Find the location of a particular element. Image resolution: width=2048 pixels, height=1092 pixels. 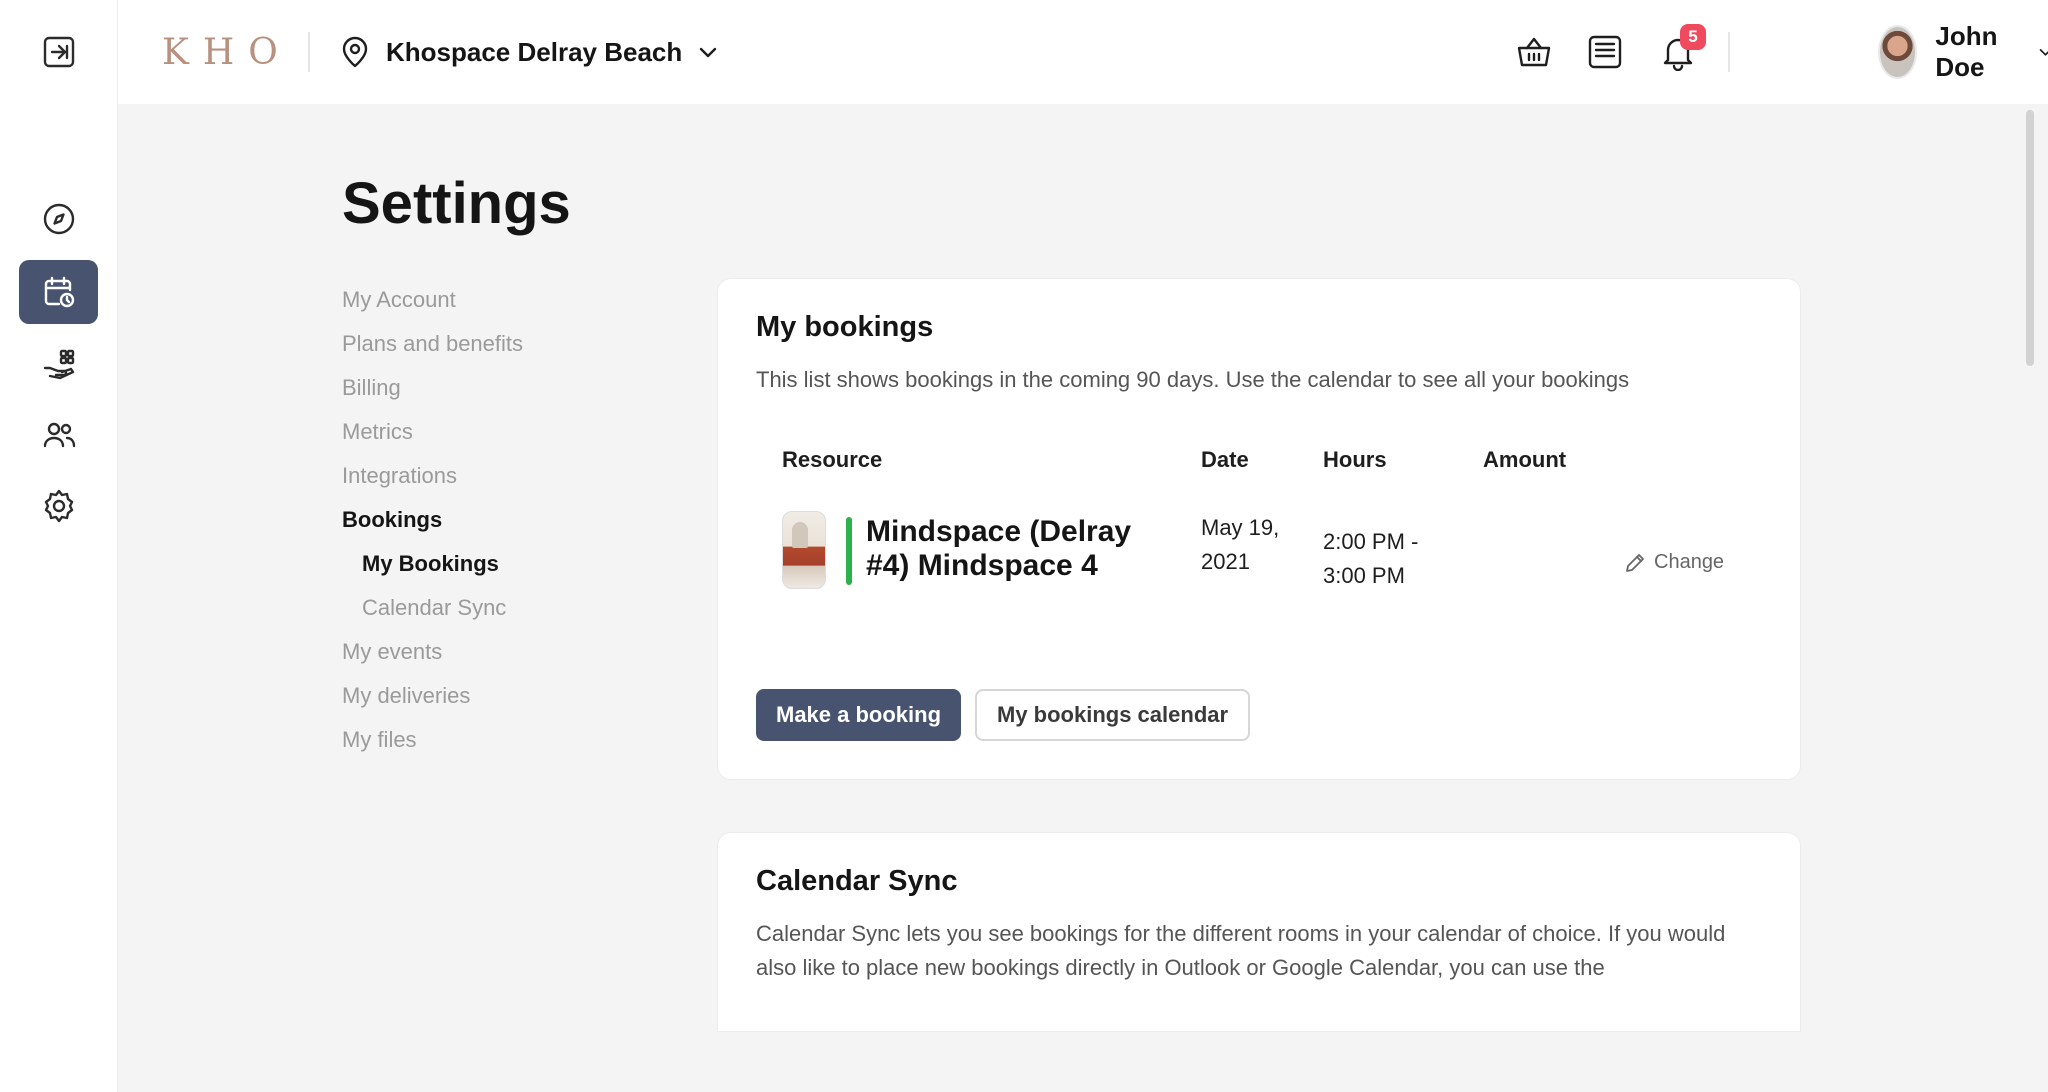

bookings-calendar-button: My bookings calendar is located at coordinates (1113, 715).